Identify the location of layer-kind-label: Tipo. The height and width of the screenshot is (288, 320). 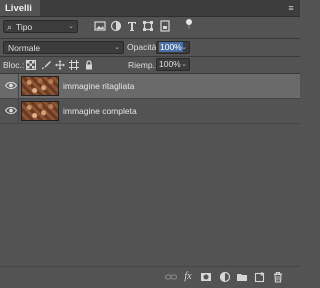
(24, 27).